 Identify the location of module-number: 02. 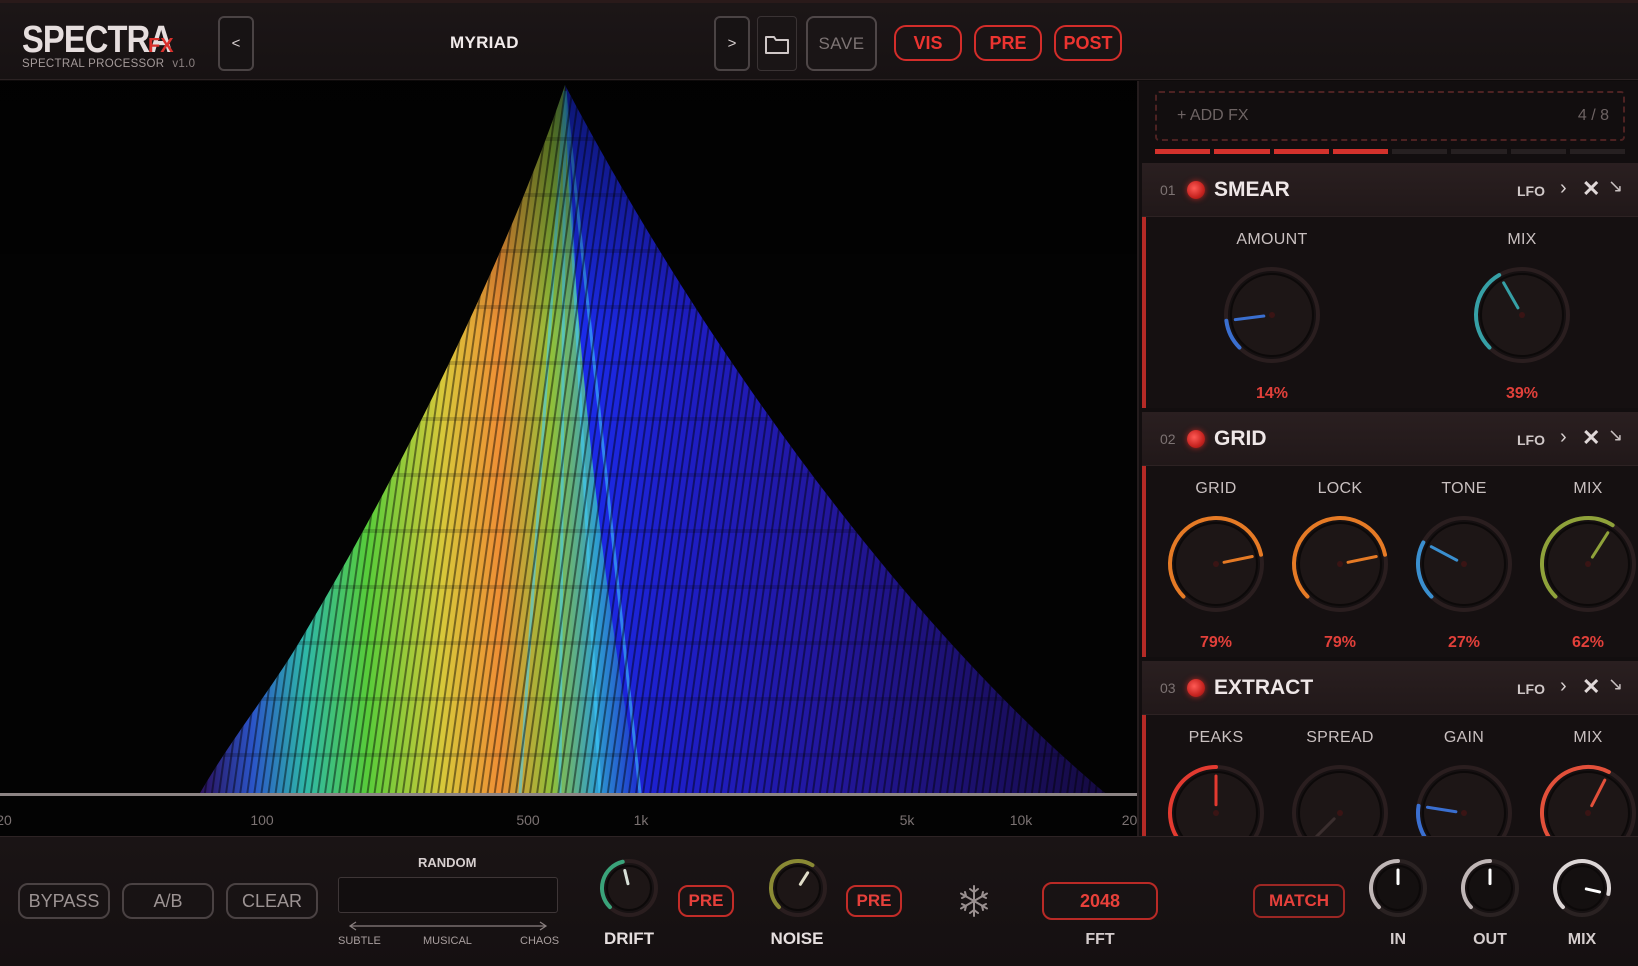
(1168, 439).